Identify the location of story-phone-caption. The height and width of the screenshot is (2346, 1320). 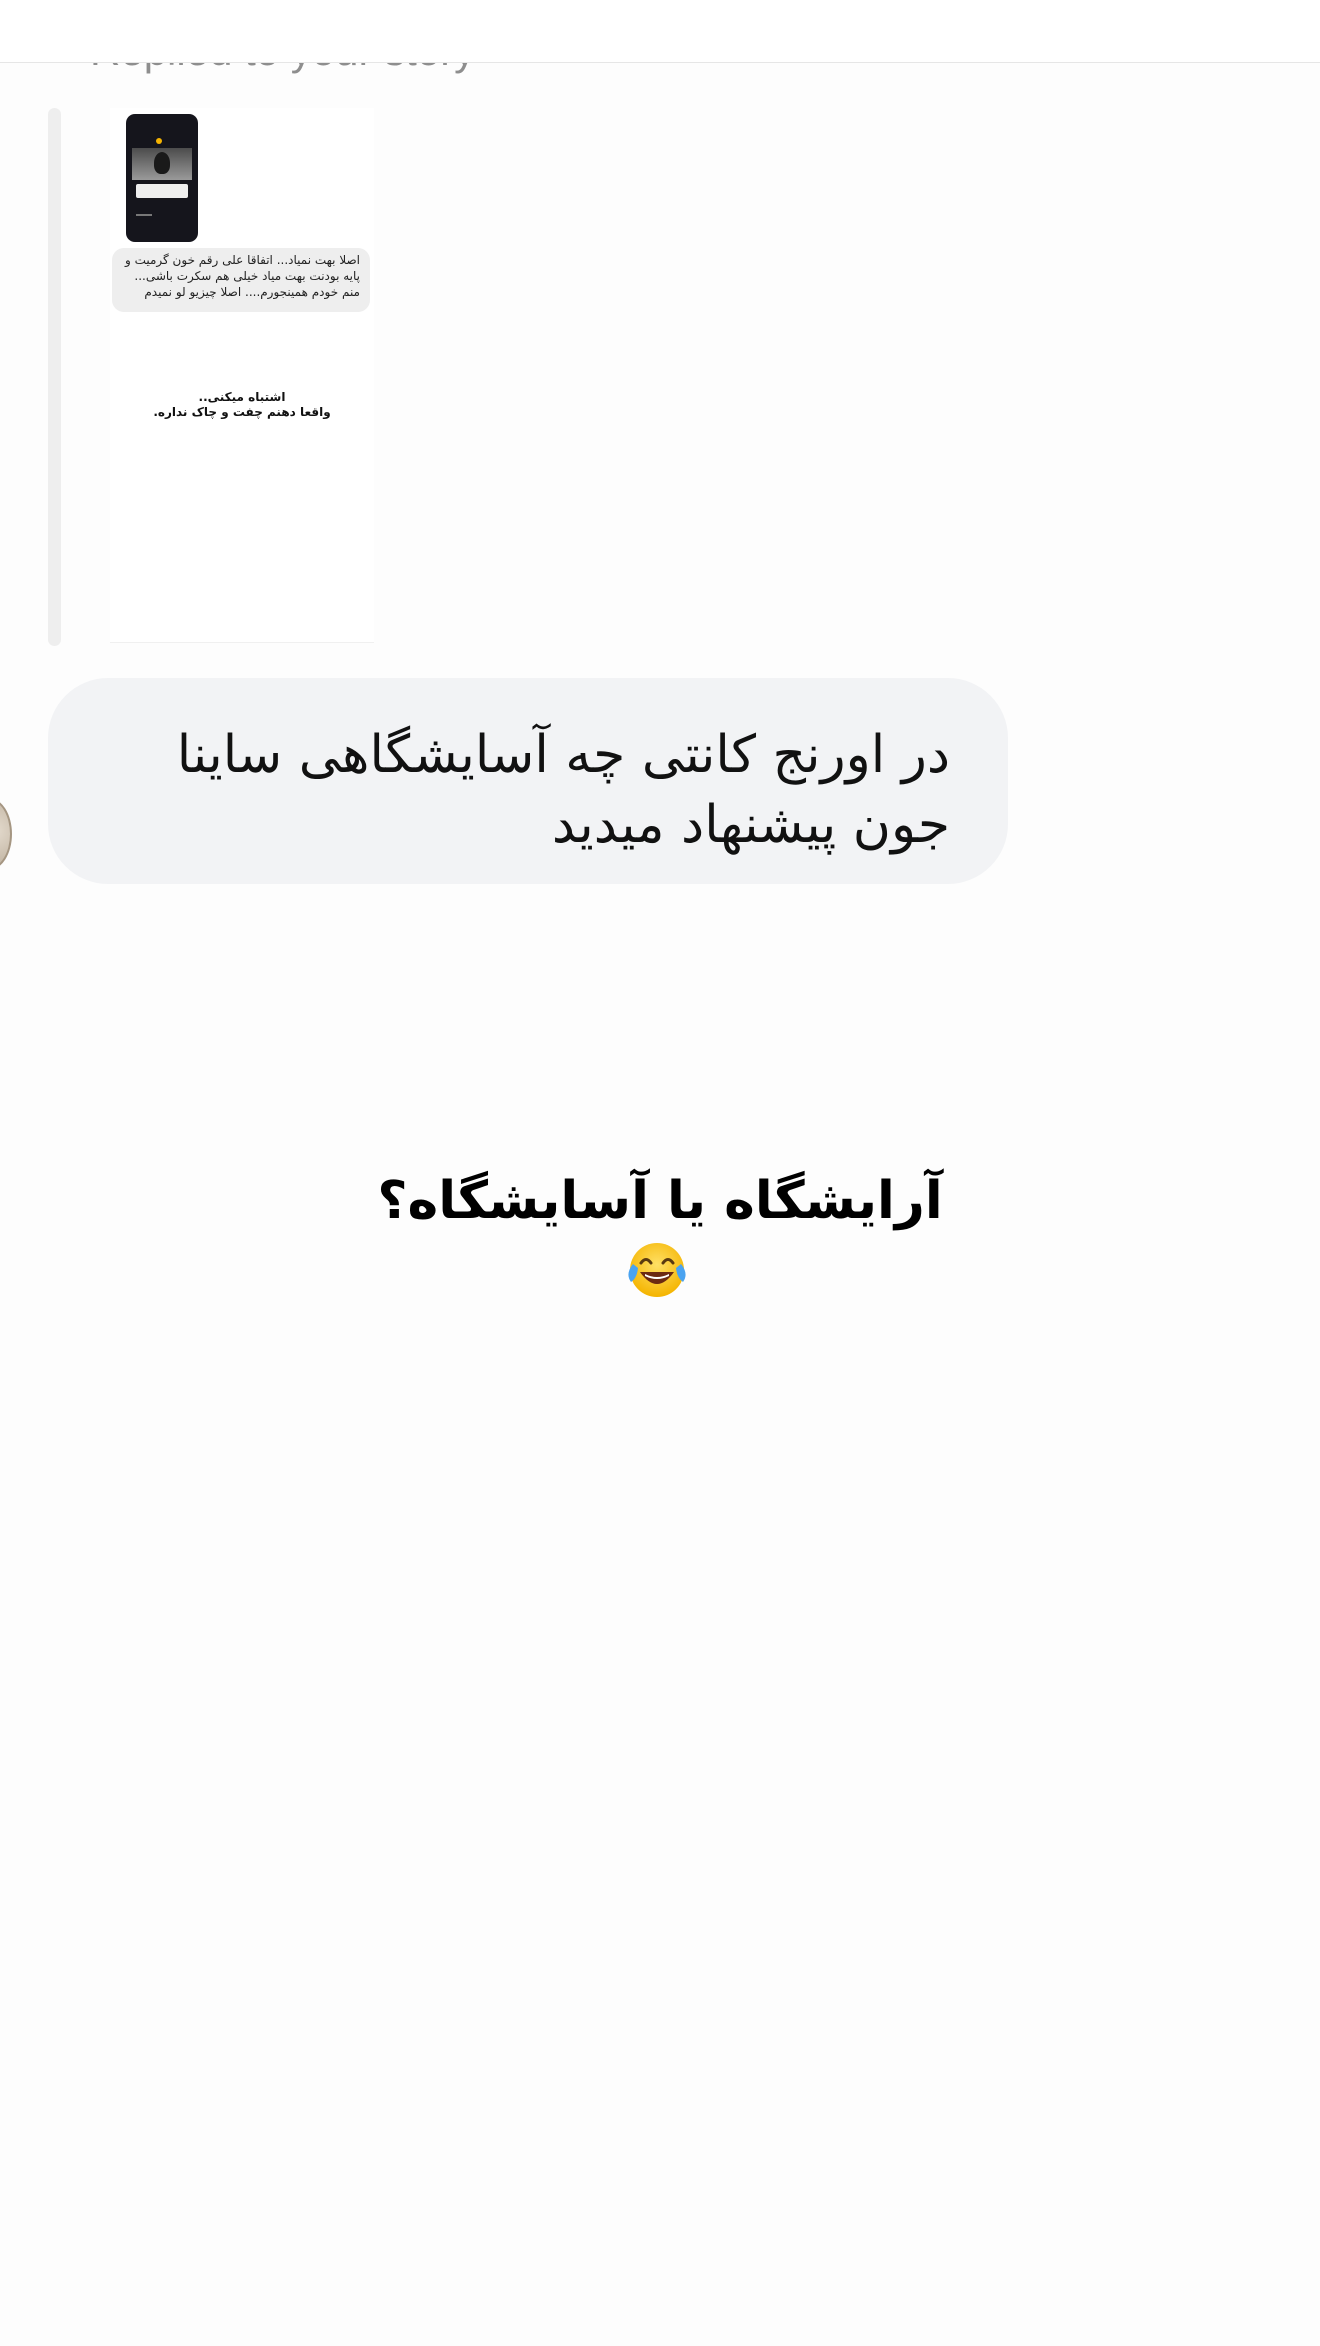
(162, 191).